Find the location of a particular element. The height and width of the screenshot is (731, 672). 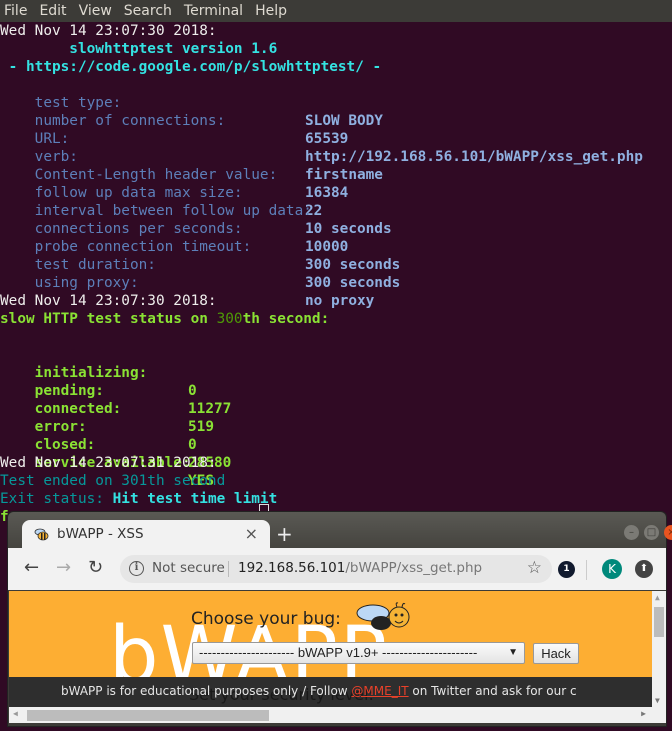

status-row: service available: YES is located at coordinates (200, 462).